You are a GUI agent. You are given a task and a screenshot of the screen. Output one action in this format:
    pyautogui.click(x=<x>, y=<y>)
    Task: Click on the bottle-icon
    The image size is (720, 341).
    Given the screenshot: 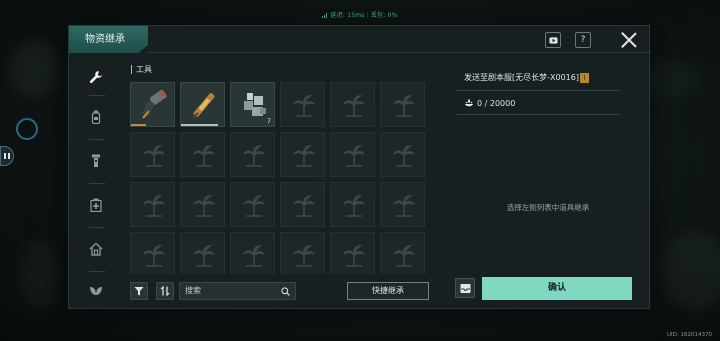 What is the action you would take?
    pyautogui.click(x=96, y=117)
    